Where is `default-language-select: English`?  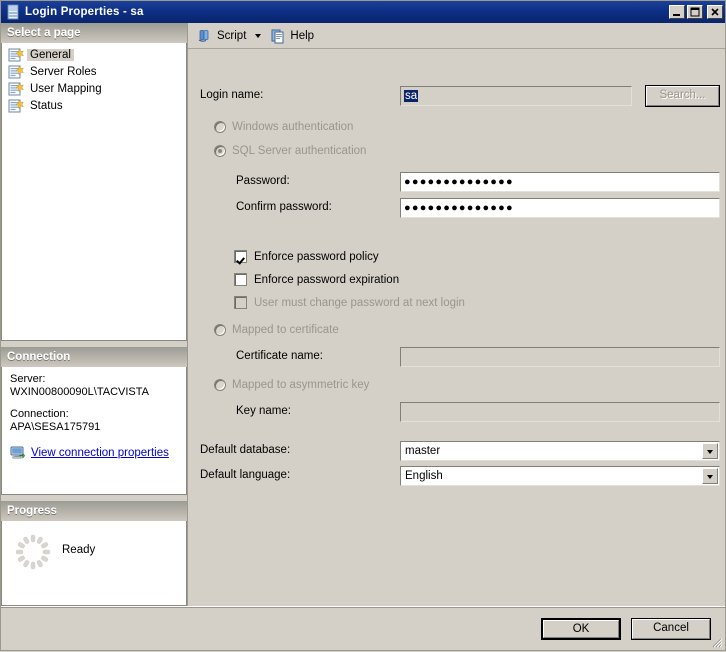
default-language-select: English is located at coordinates (560, 476).